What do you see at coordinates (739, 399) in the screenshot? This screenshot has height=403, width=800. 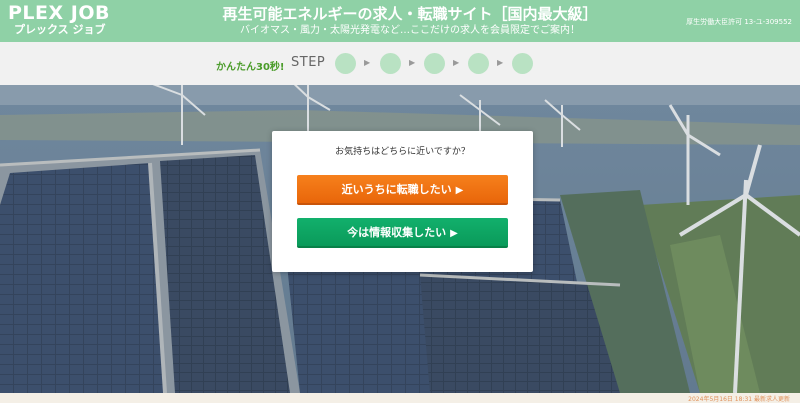 I see `update-timestamp: 2024年5月16日 18:31 最新求人更新` at bounding box center [739, 399].